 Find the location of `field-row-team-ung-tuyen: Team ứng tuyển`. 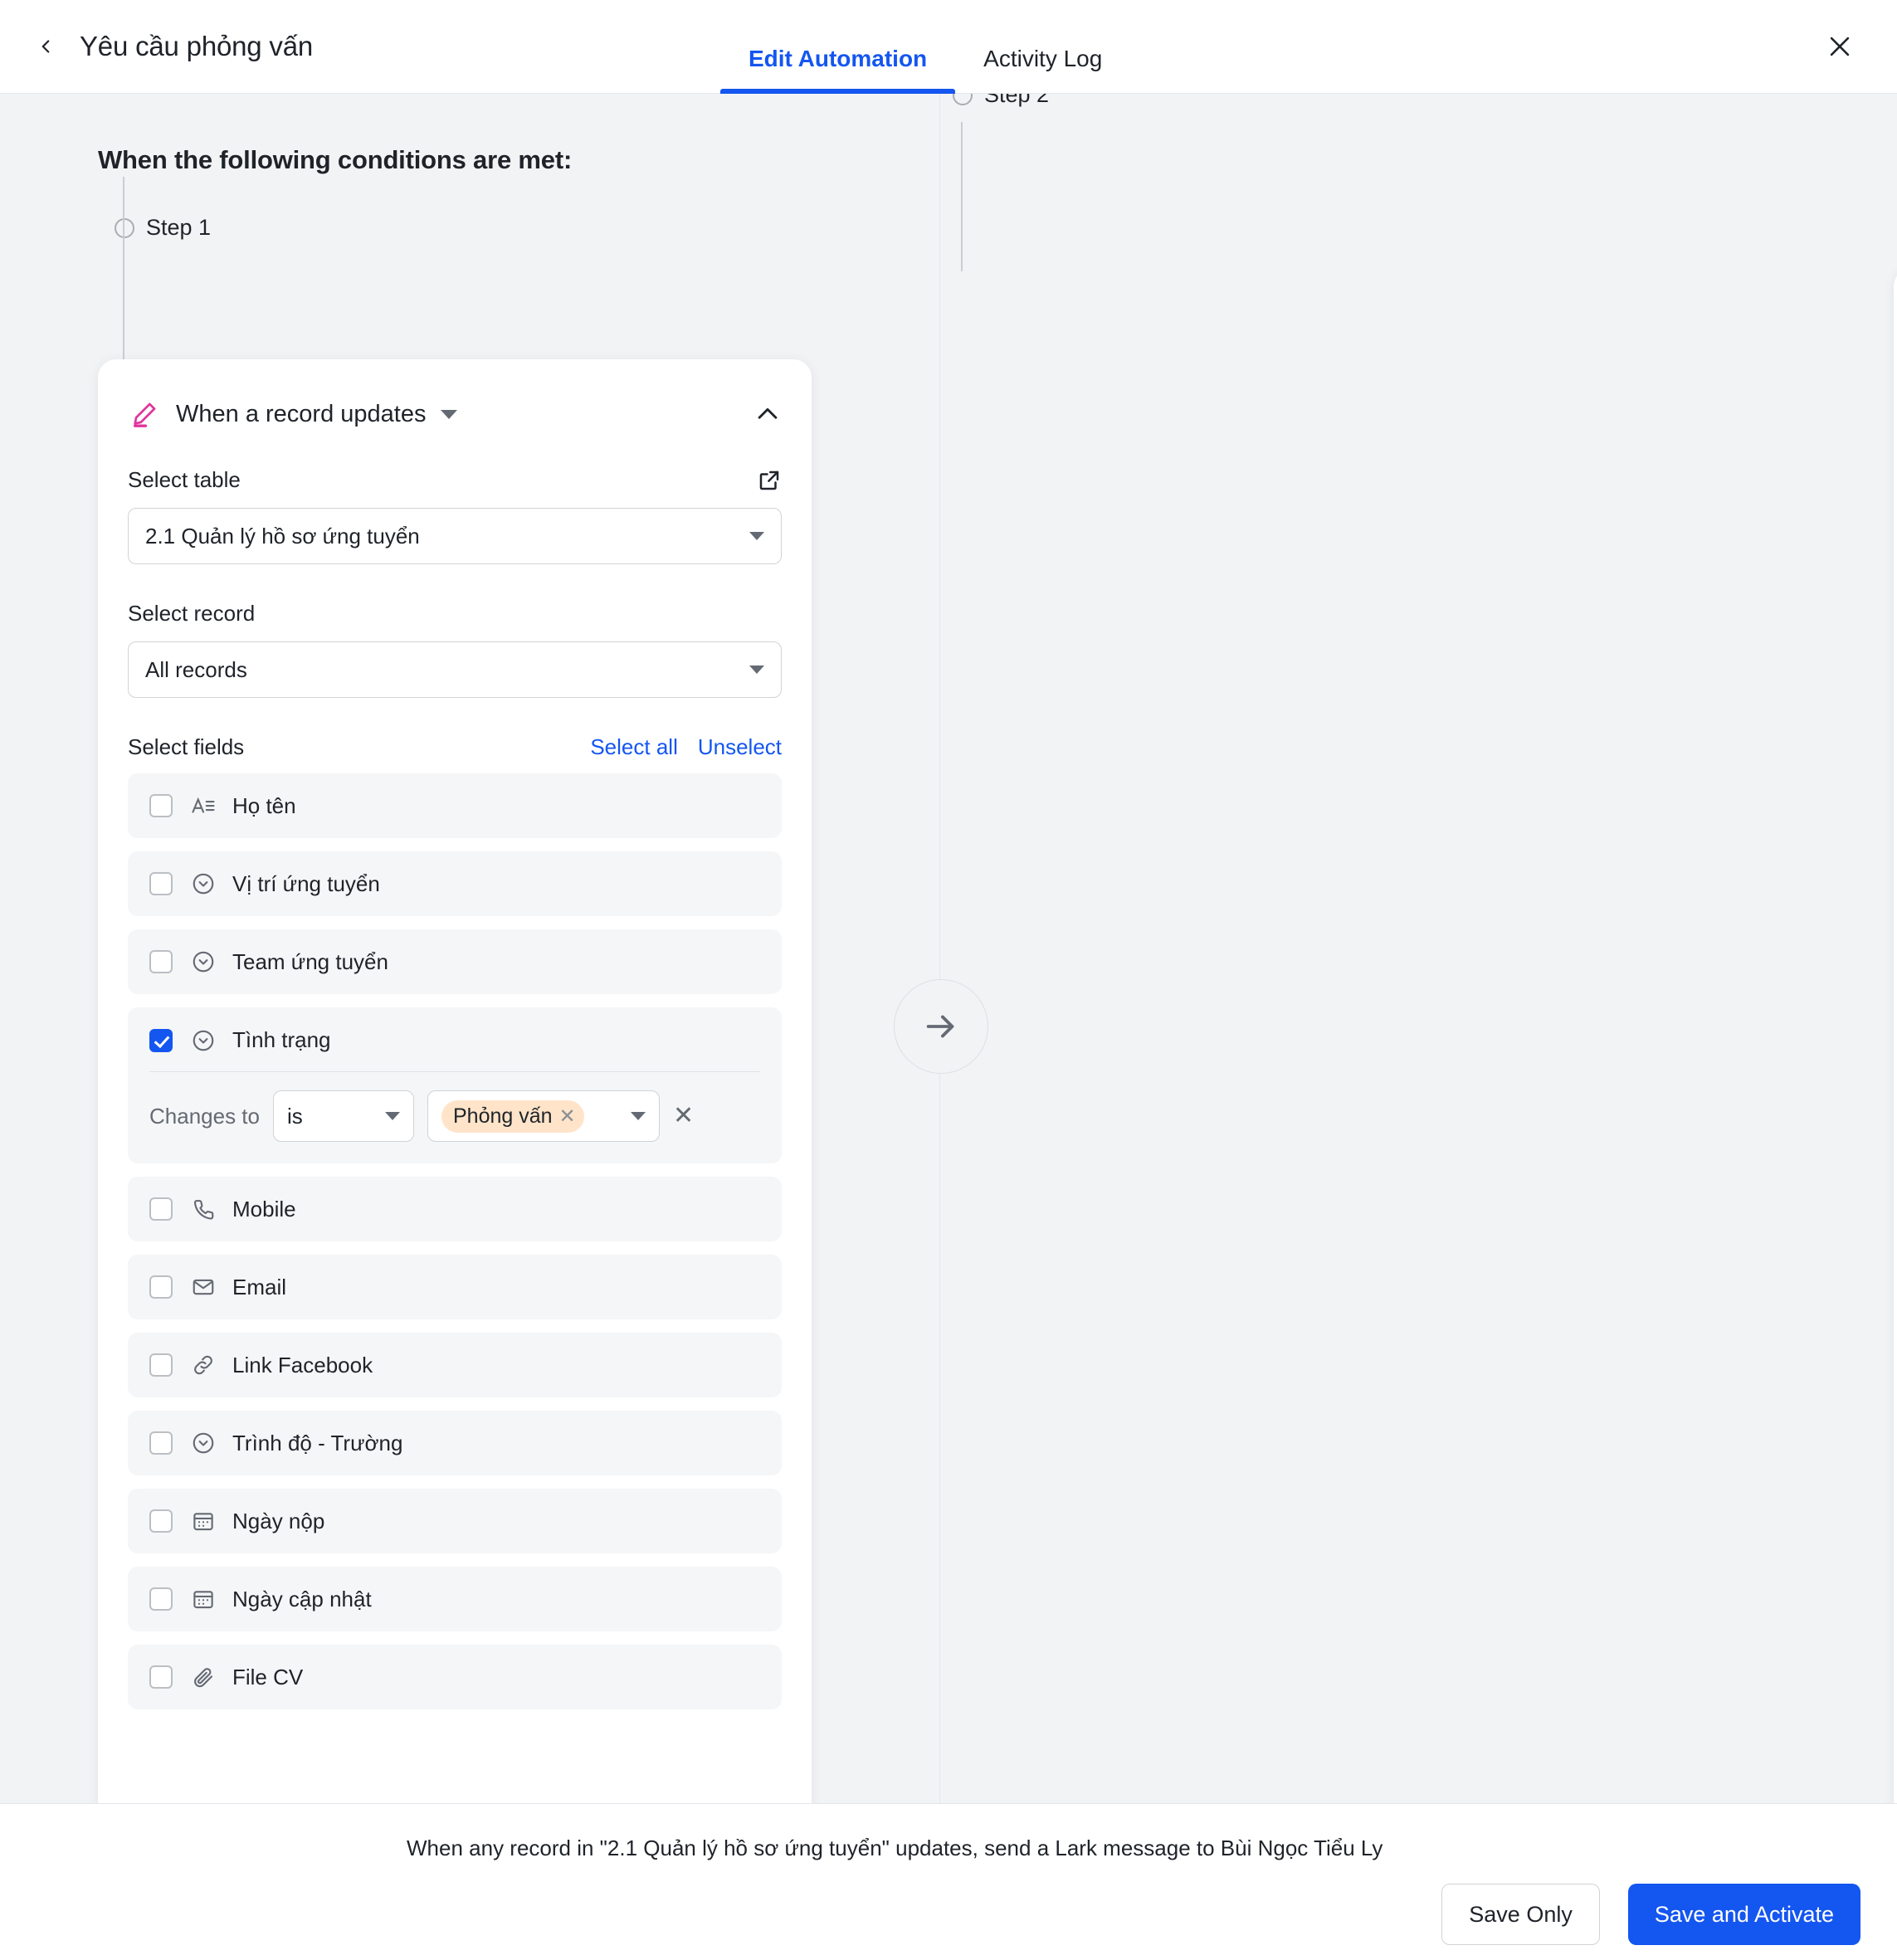

field-row-team-ung-tuyen: Team ứng tuyển is located at coordinates (455, 961).